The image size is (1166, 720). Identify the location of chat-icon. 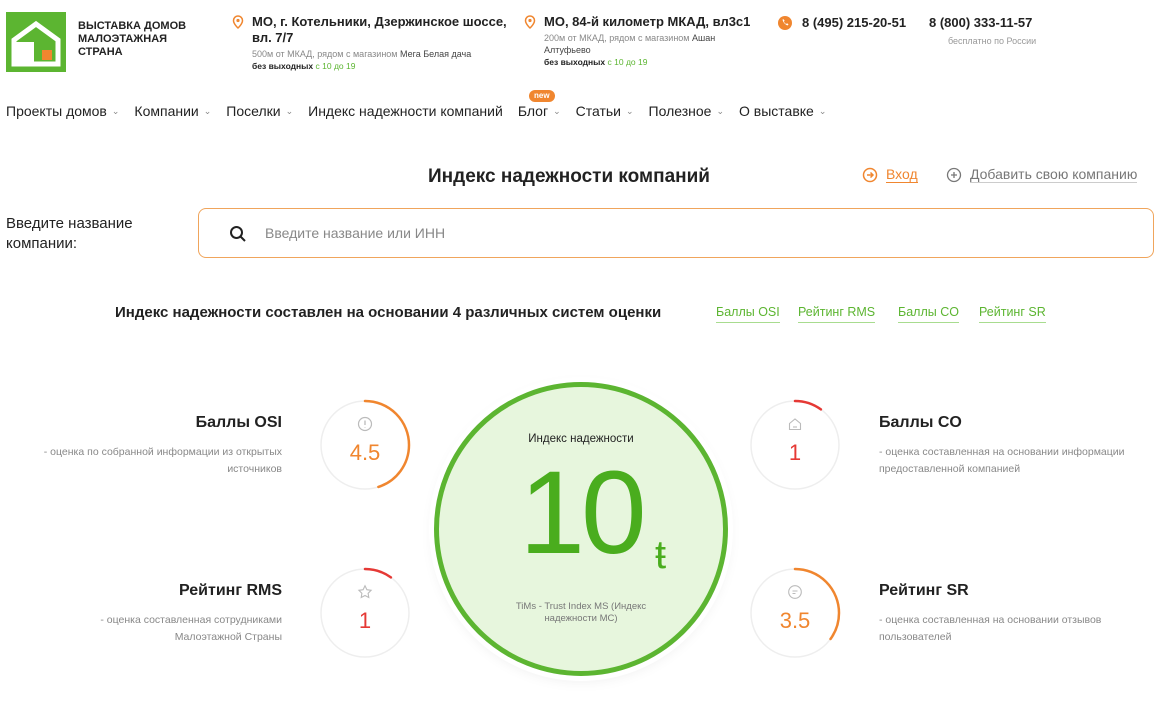
(795, 592).